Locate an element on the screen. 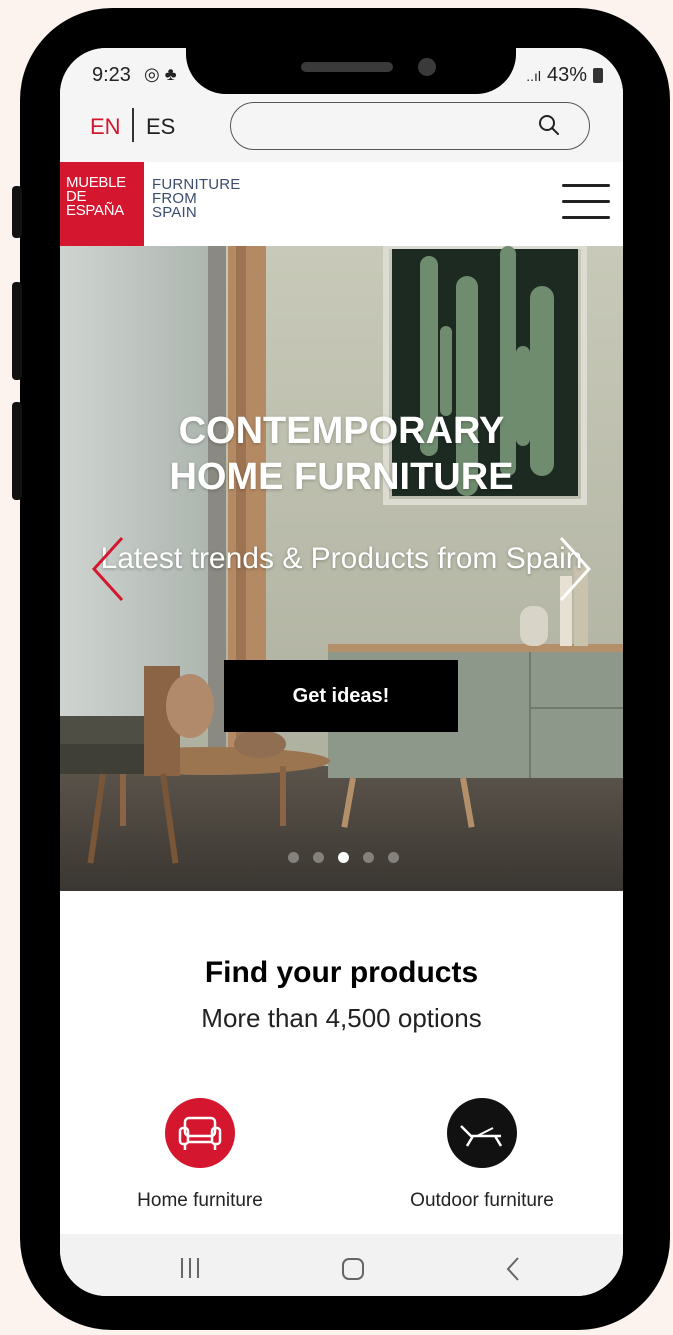 This screenshot has width=673, height=1335. armchair-icon is located at coordinates (200, 1133).